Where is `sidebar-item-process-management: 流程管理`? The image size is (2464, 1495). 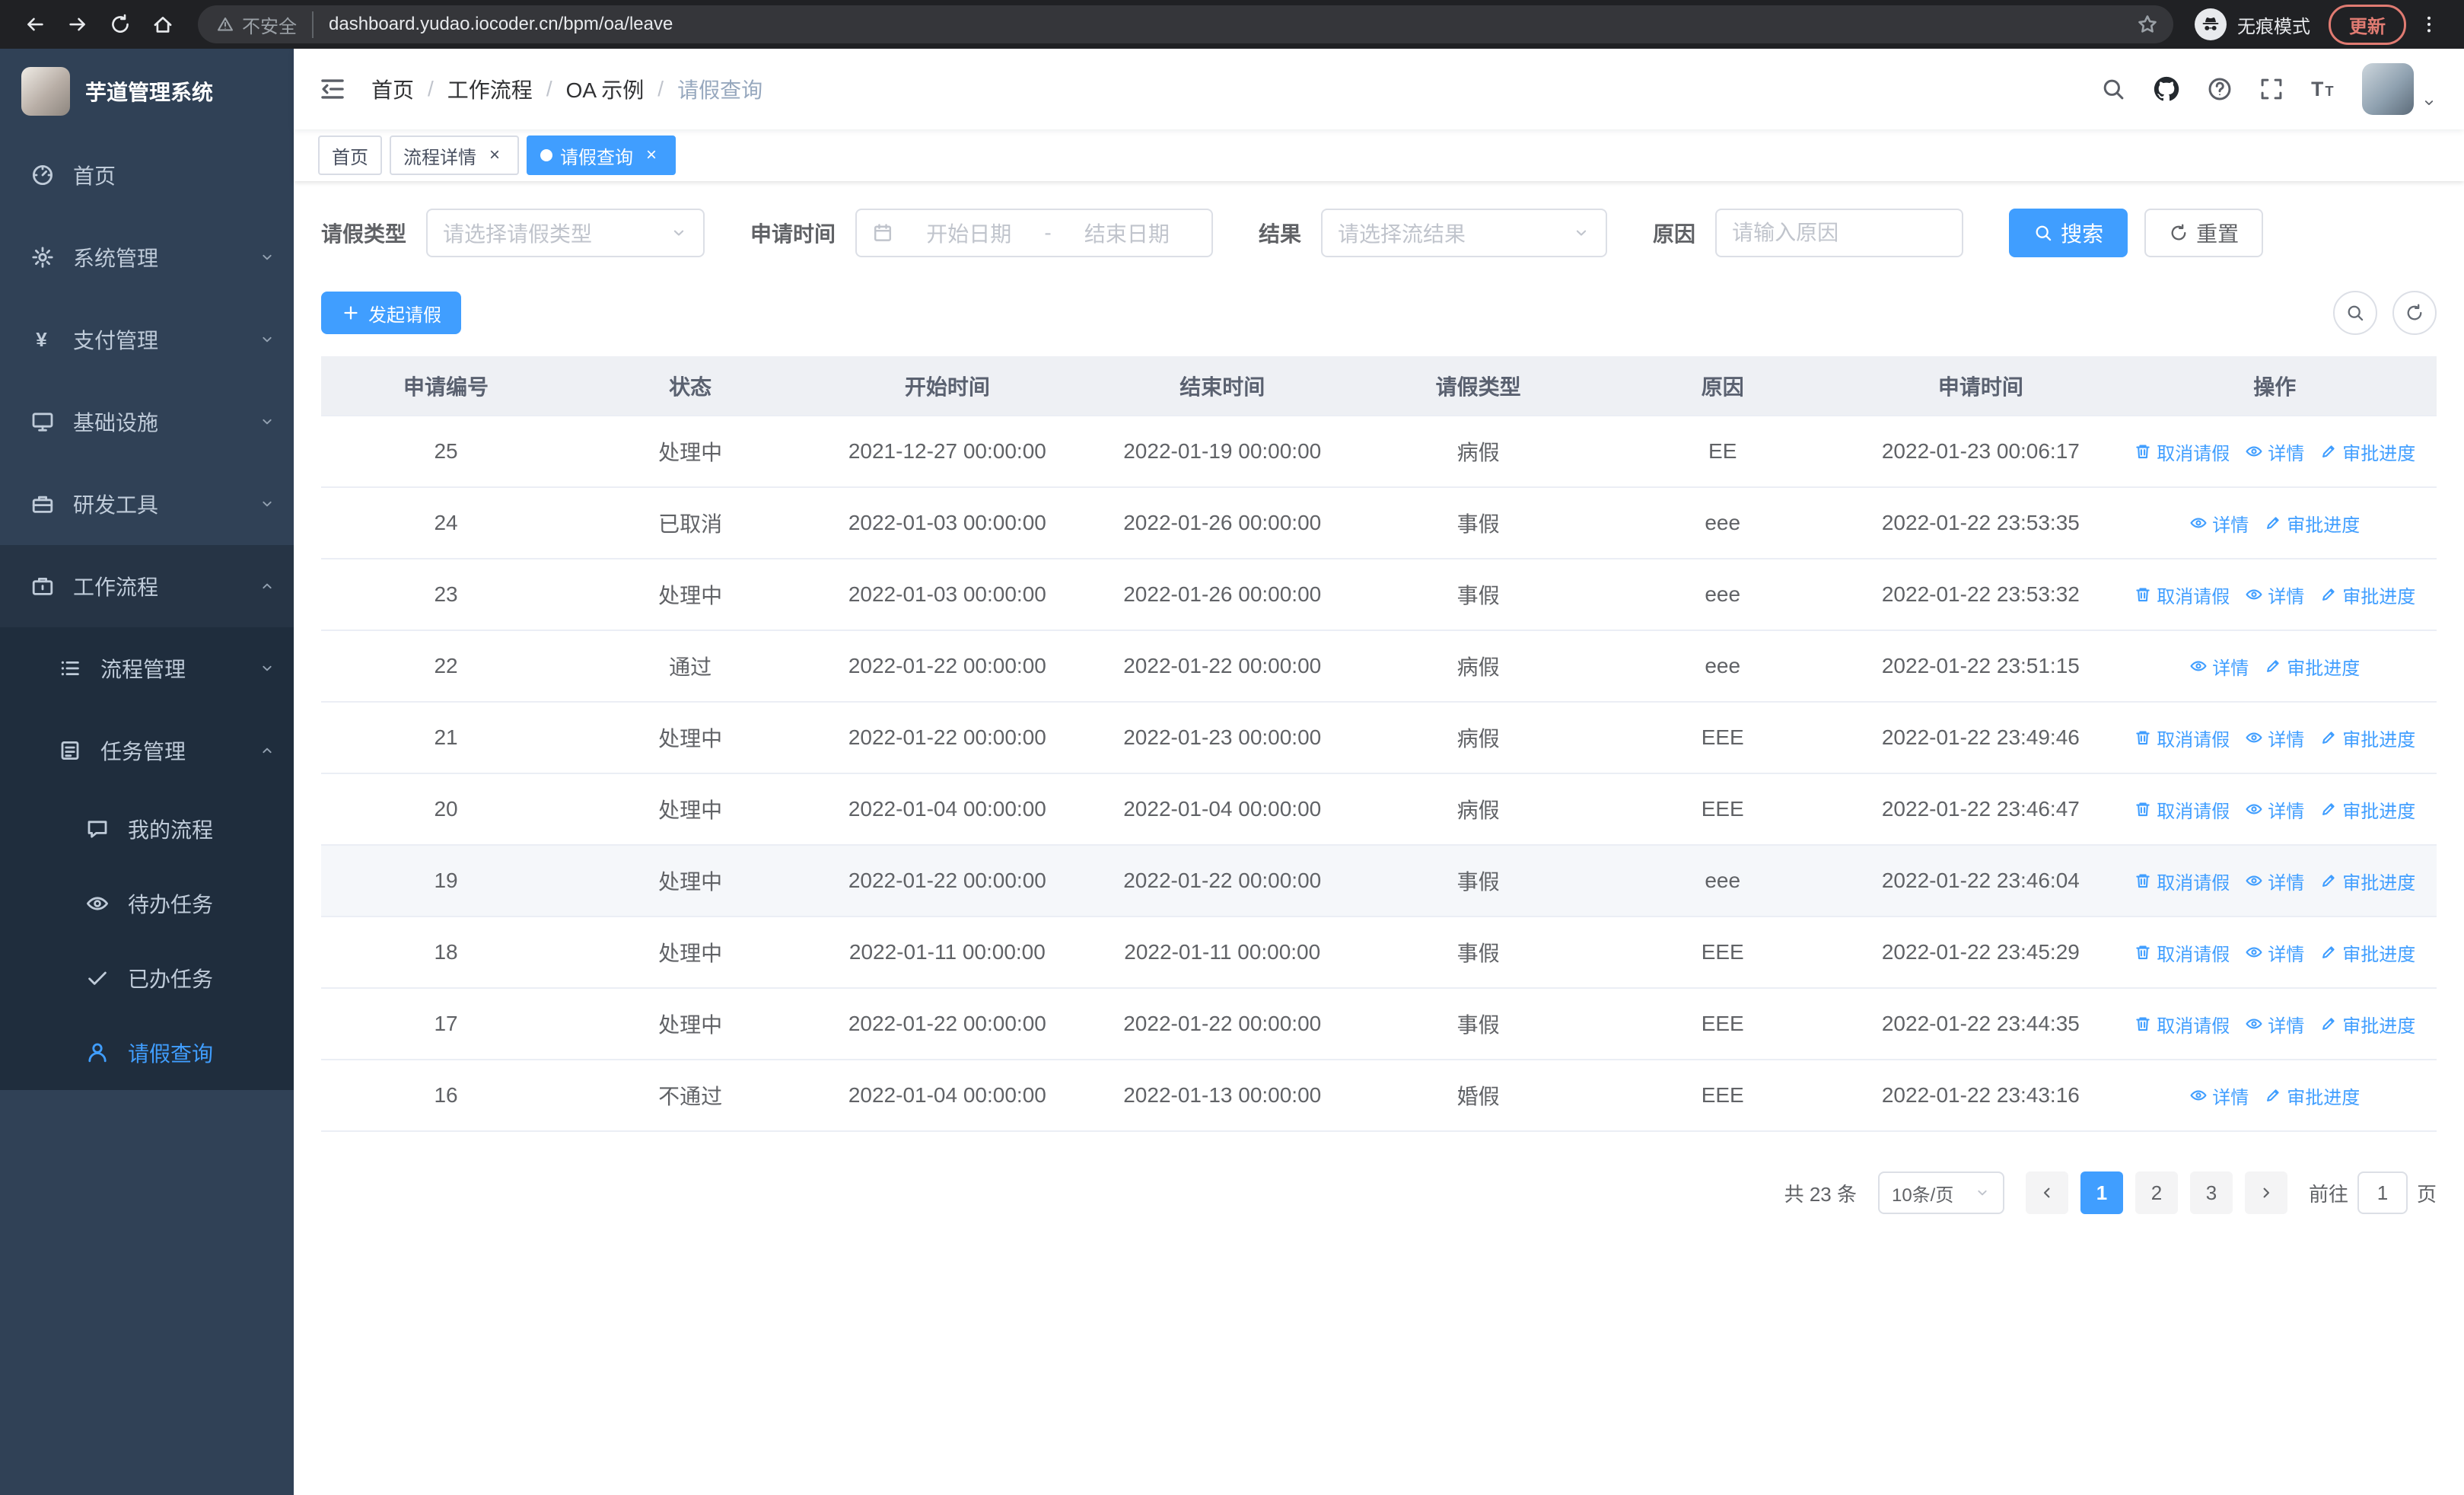 sidebar-item-process-management: 流程管理 is located at coordinates (147, 668).